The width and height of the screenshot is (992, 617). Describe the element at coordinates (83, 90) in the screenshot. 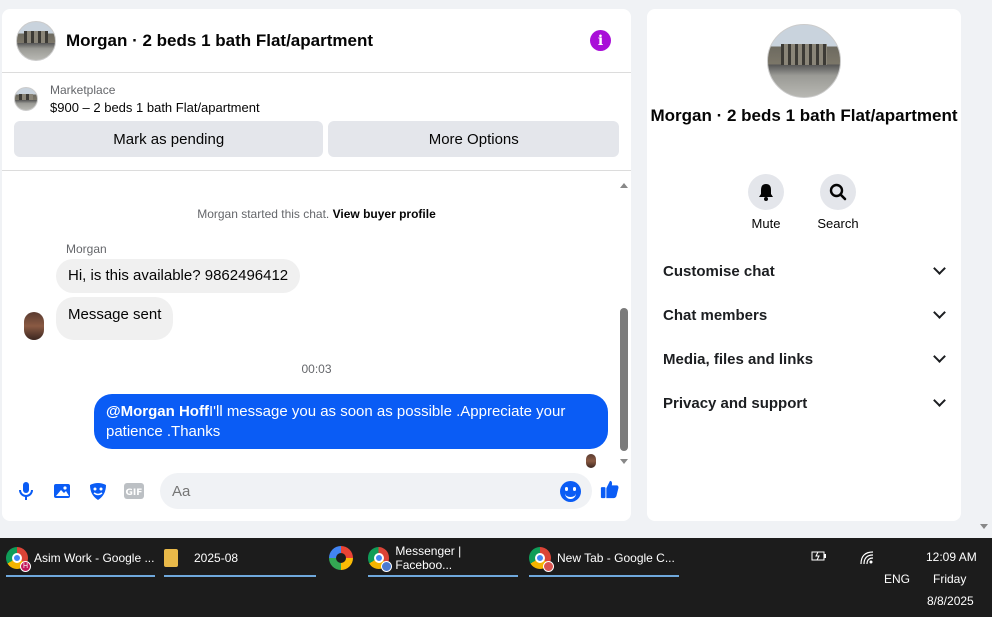

I see `listing-source: Marketplace` at that location.